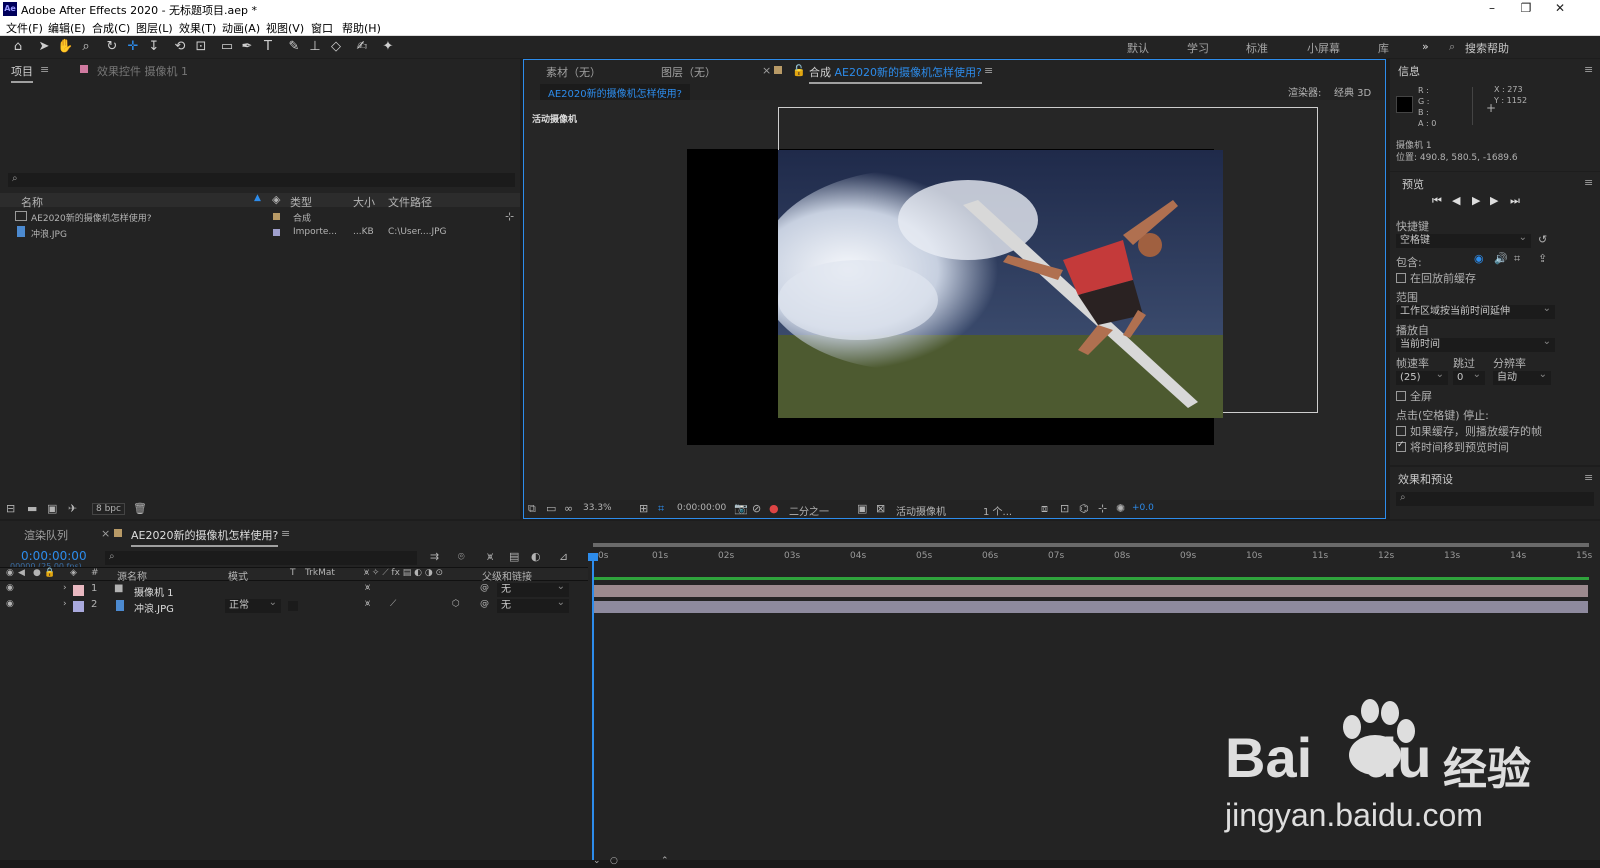  I want to click on toggle-pixel-aspect-icon: ⧈, so click(1044, 509).